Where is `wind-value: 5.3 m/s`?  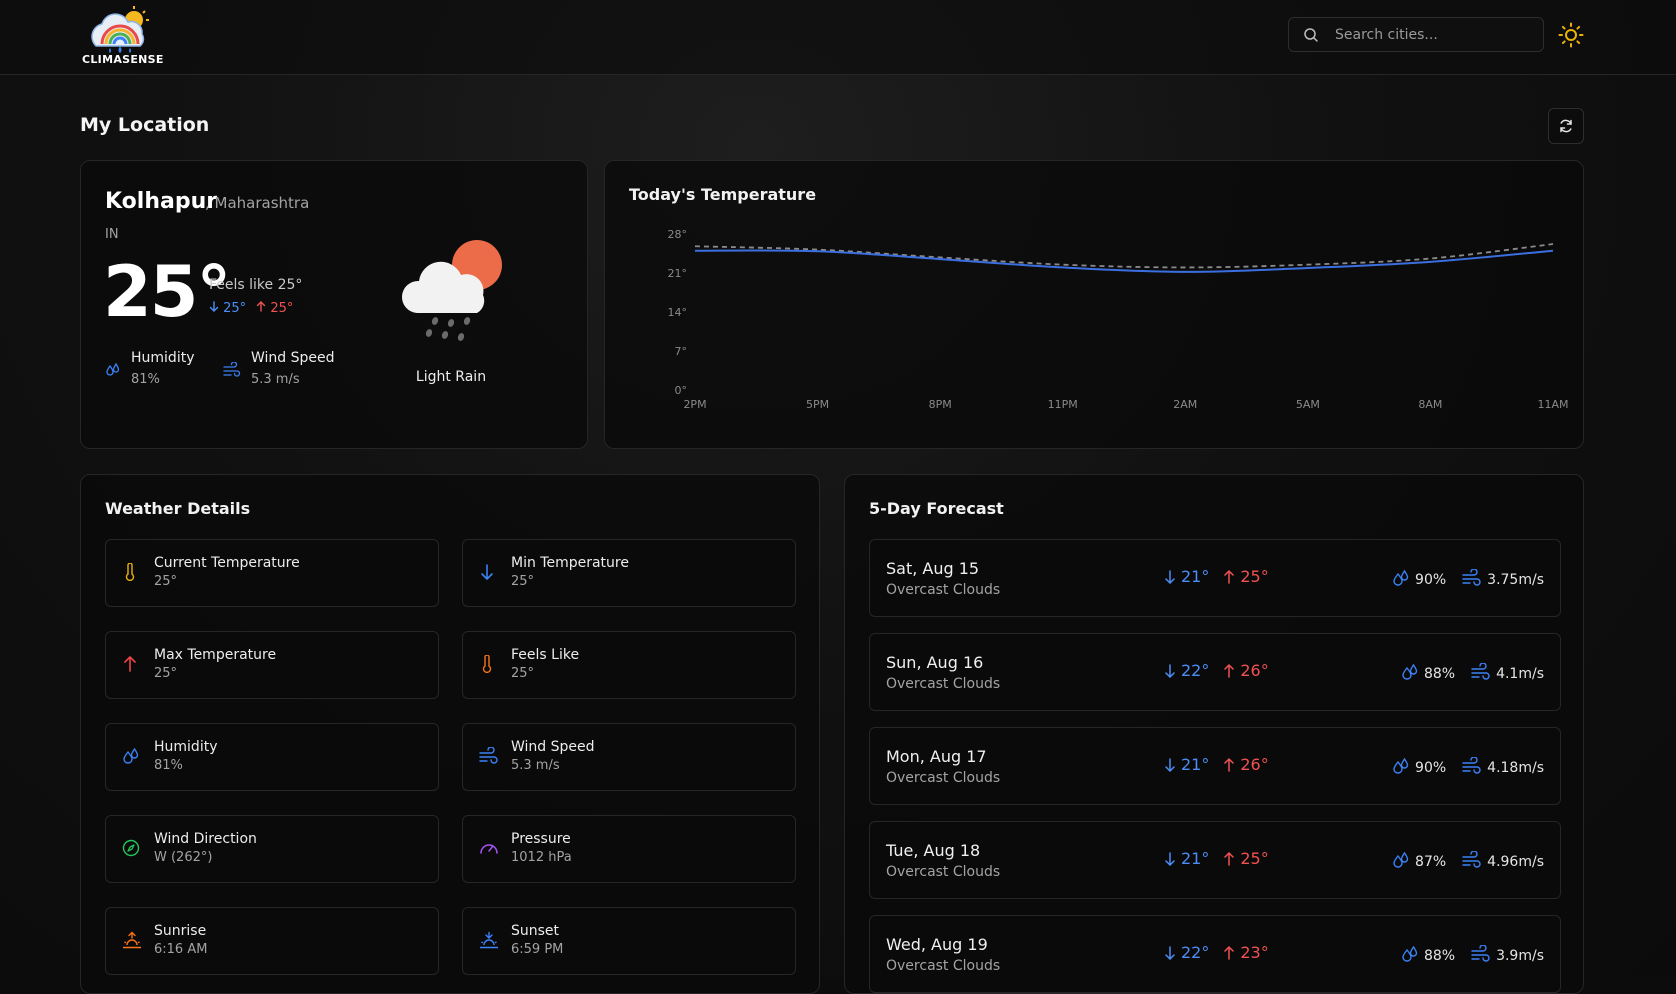
wind-value: 5.3 m/s is located at coordinates (275, 379).